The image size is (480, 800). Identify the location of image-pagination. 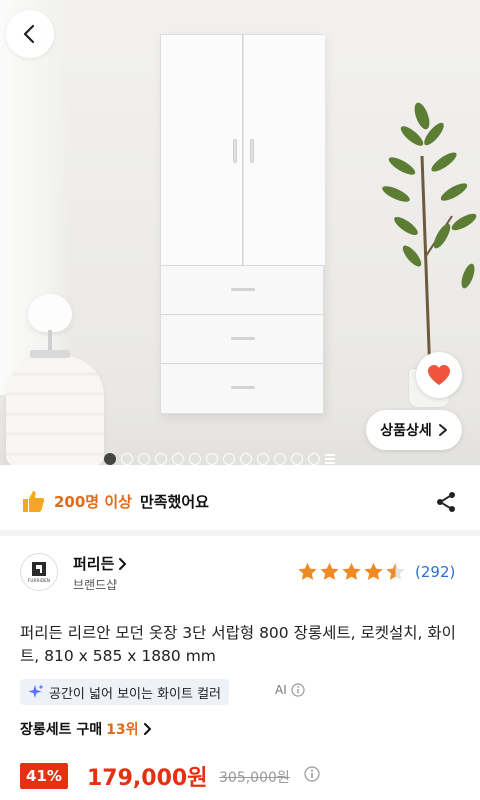
(219, 459).